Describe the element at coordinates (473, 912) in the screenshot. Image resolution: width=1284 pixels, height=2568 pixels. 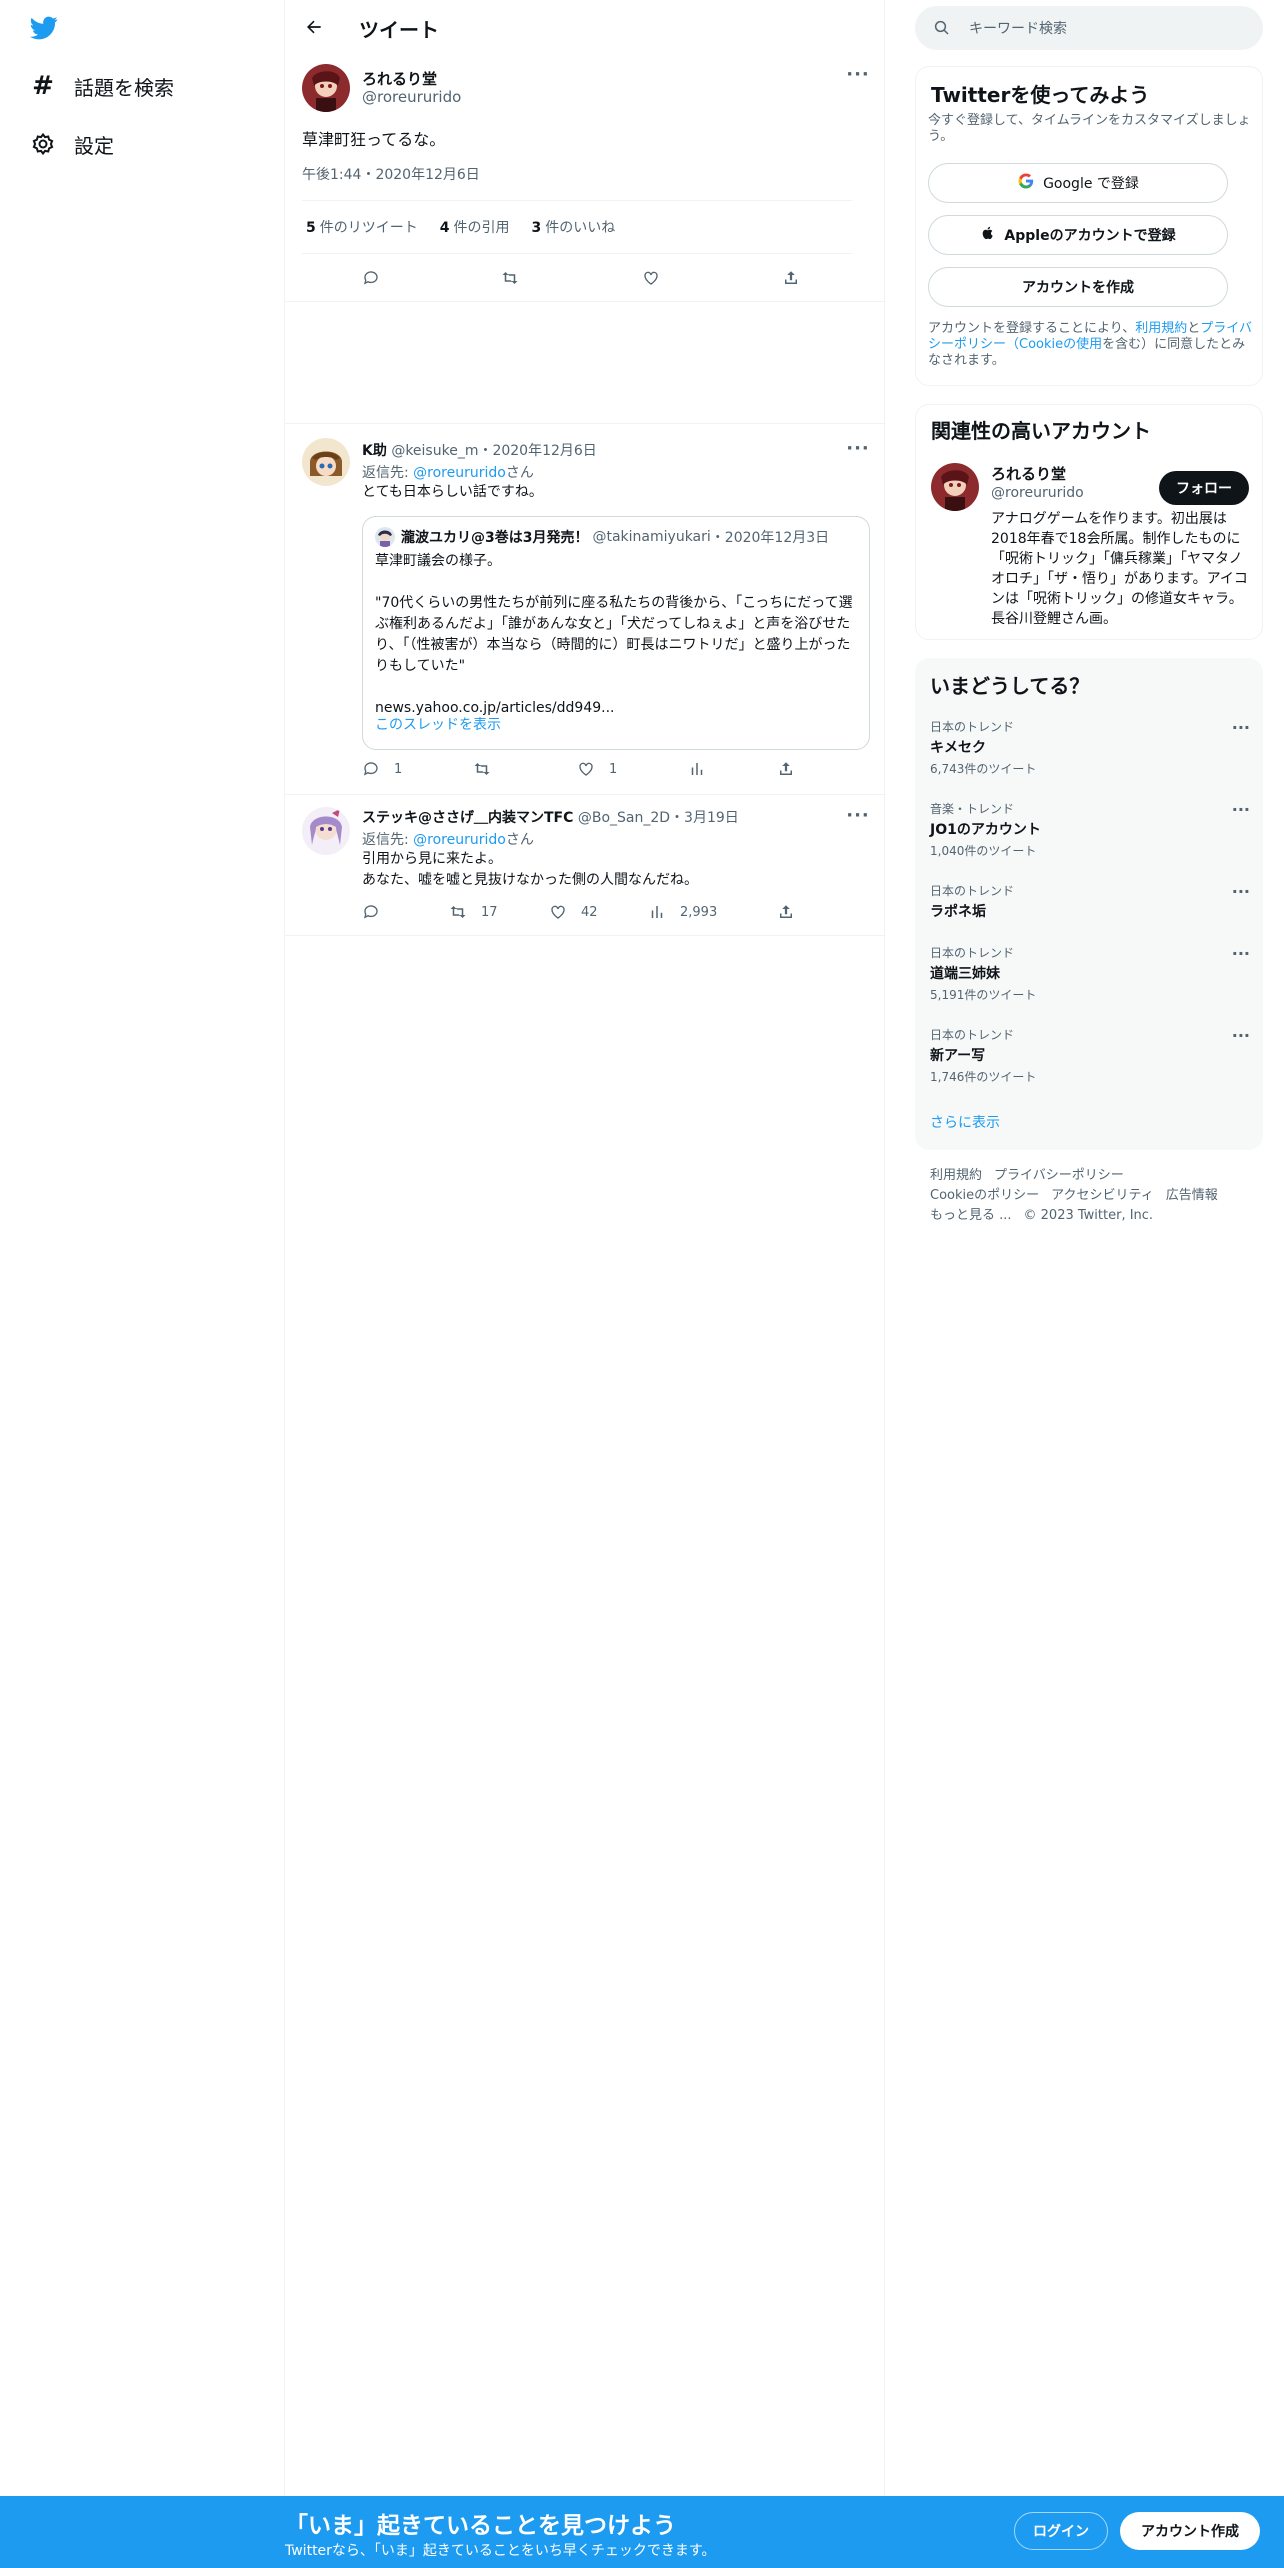
I see `retweet-button: 17` at that location.